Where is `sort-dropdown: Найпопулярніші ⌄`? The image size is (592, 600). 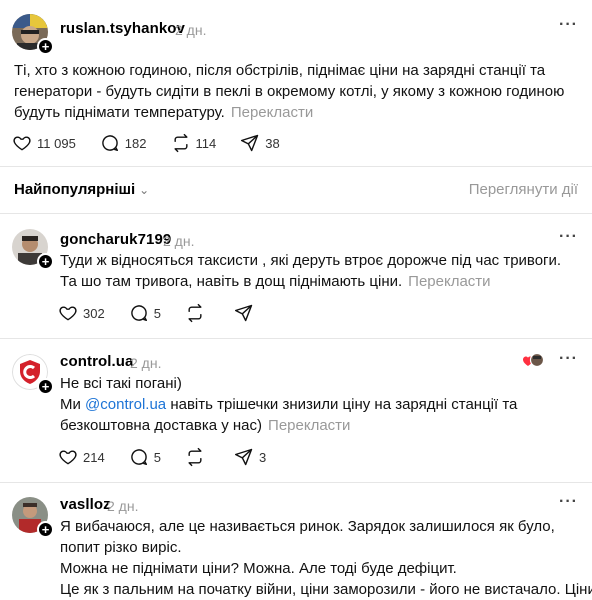
sort-dropdown: Найпопулярніші ⌄ is located at coordinates (81, 189).